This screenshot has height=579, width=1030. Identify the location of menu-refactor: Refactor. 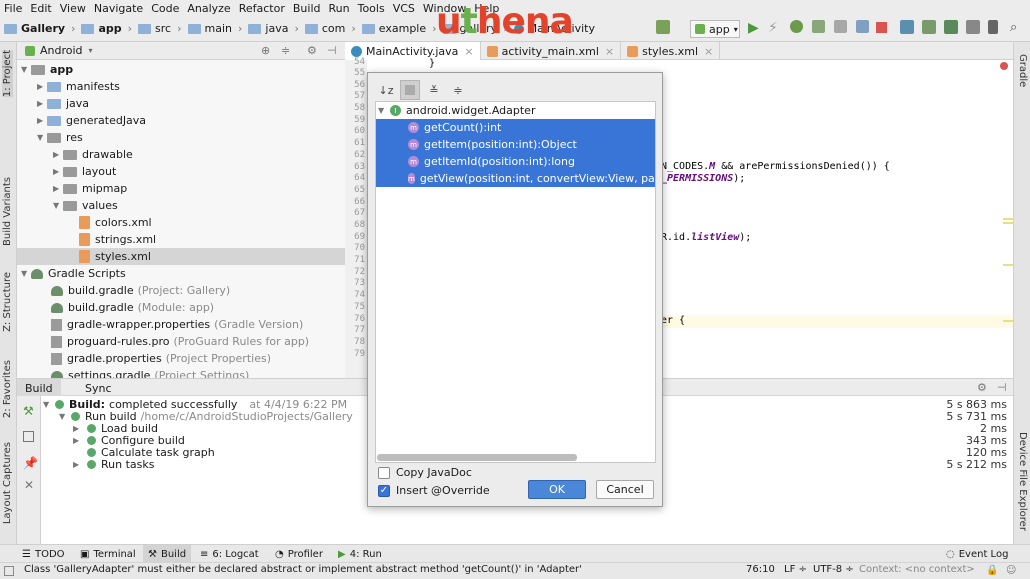
(262, 8).